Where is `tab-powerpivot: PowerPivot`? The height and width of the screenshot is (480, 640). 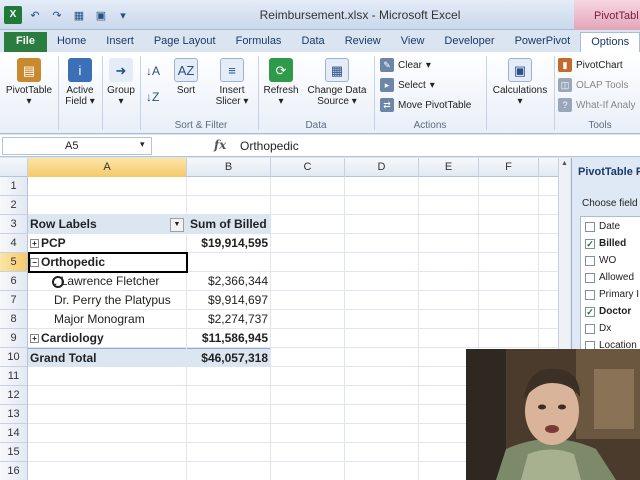 tab-powerpivot: PowerPivot is located at coordinates (543, 42).